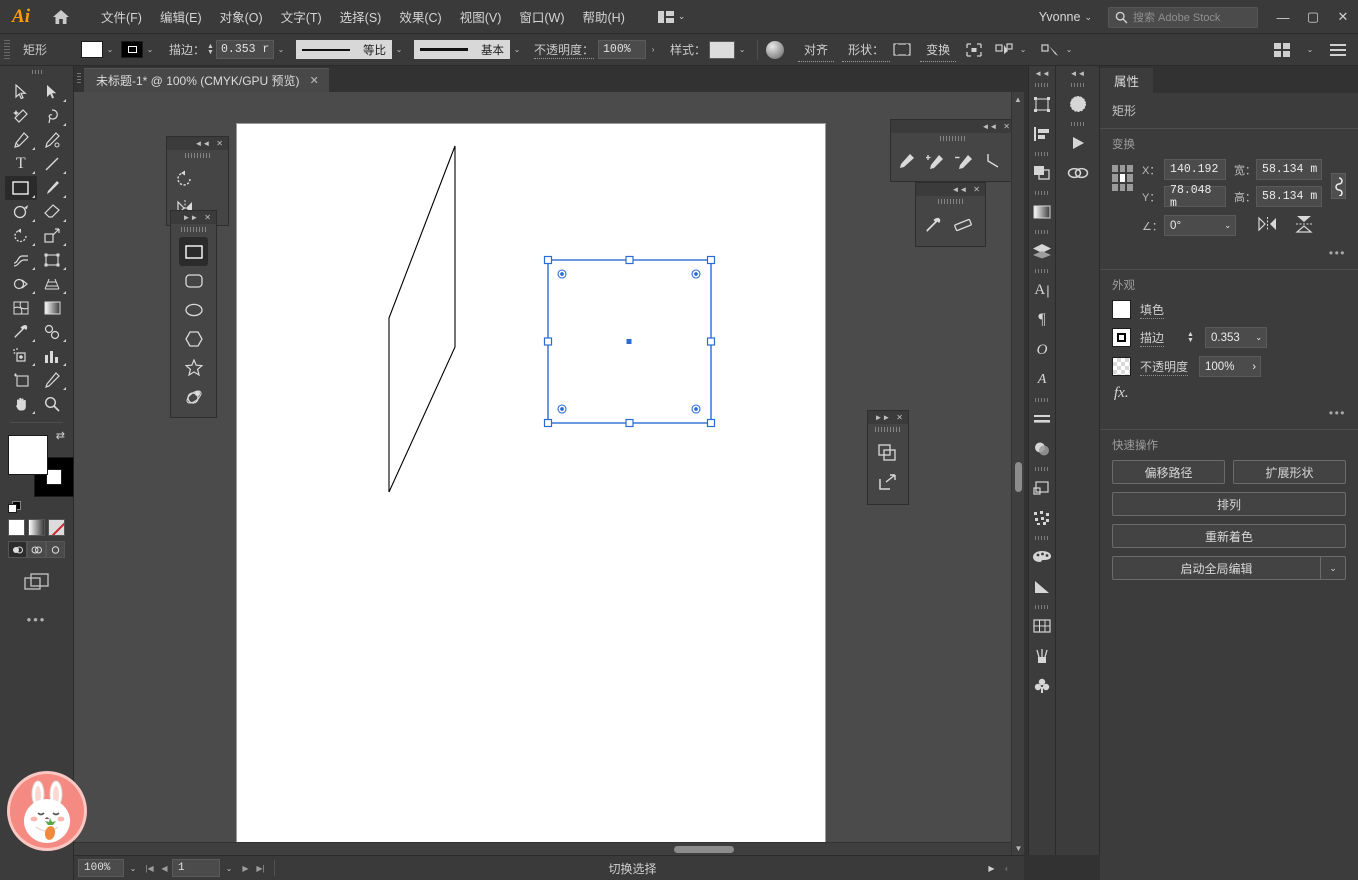 This screenshot has height=880, width=1358. Describe the element at coordinates (193, 309) in the screenshot. I see `ellipse-tool-icon` at that location.